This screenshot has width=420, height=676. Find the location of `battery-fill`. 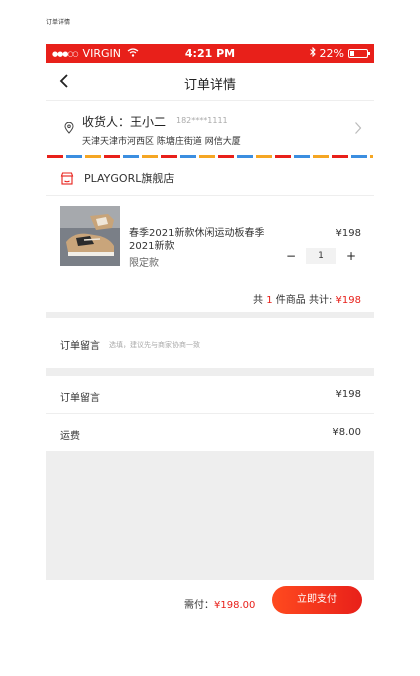

battery-fill is located at coordinates (352, 53).